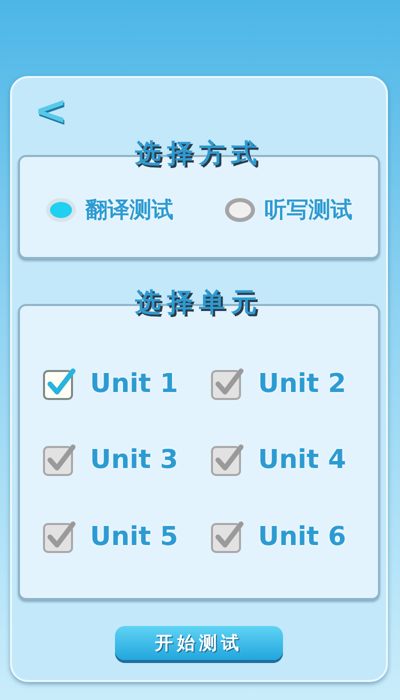  What do you see at coordinates (199, 303) in the screenshot?
I see `section-title: 选择单元` at bounding box center [199, 303].